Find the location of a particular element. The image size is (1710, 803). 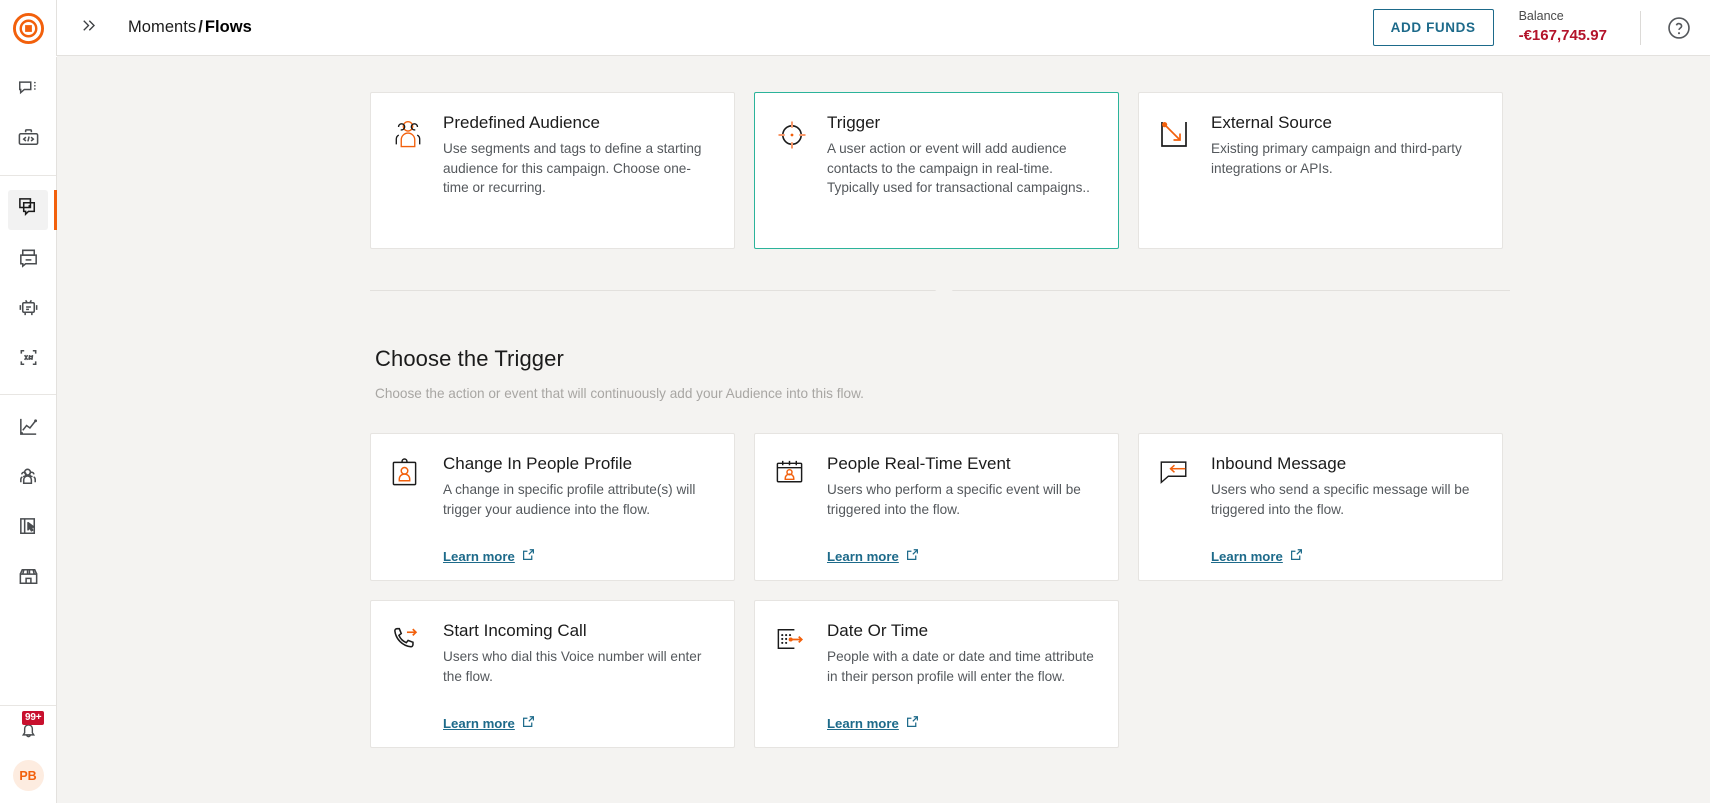

sidebar-item-people is located at coordinates (28, 479).